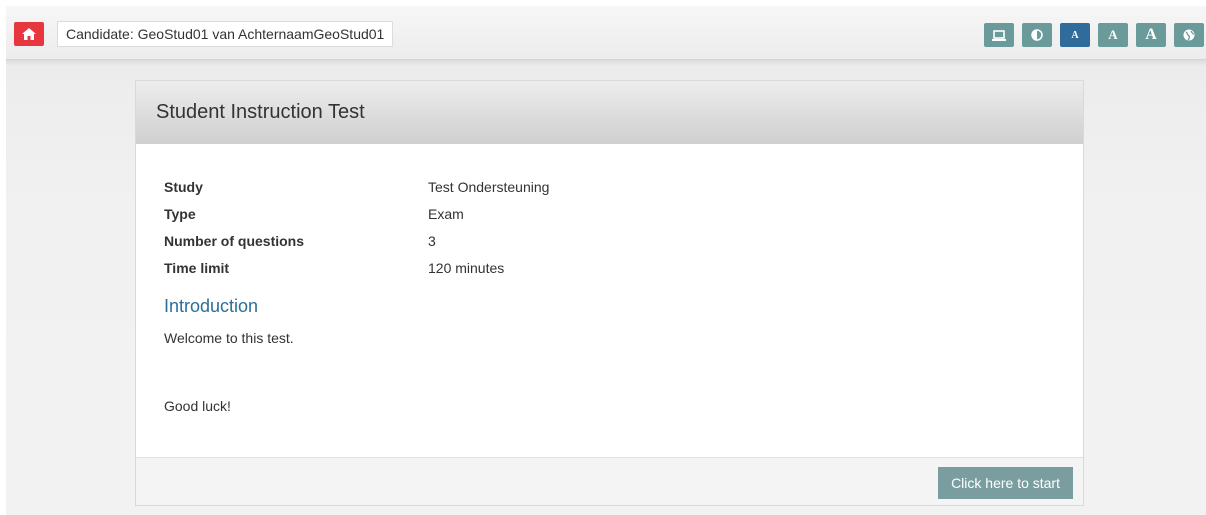 The width and height of the screenshot is (1206, 515). What do you see at coordinates (609, 112) in the screenshot?
I see `card-title: Student Instruction Test` at bounding box center [609, 112].